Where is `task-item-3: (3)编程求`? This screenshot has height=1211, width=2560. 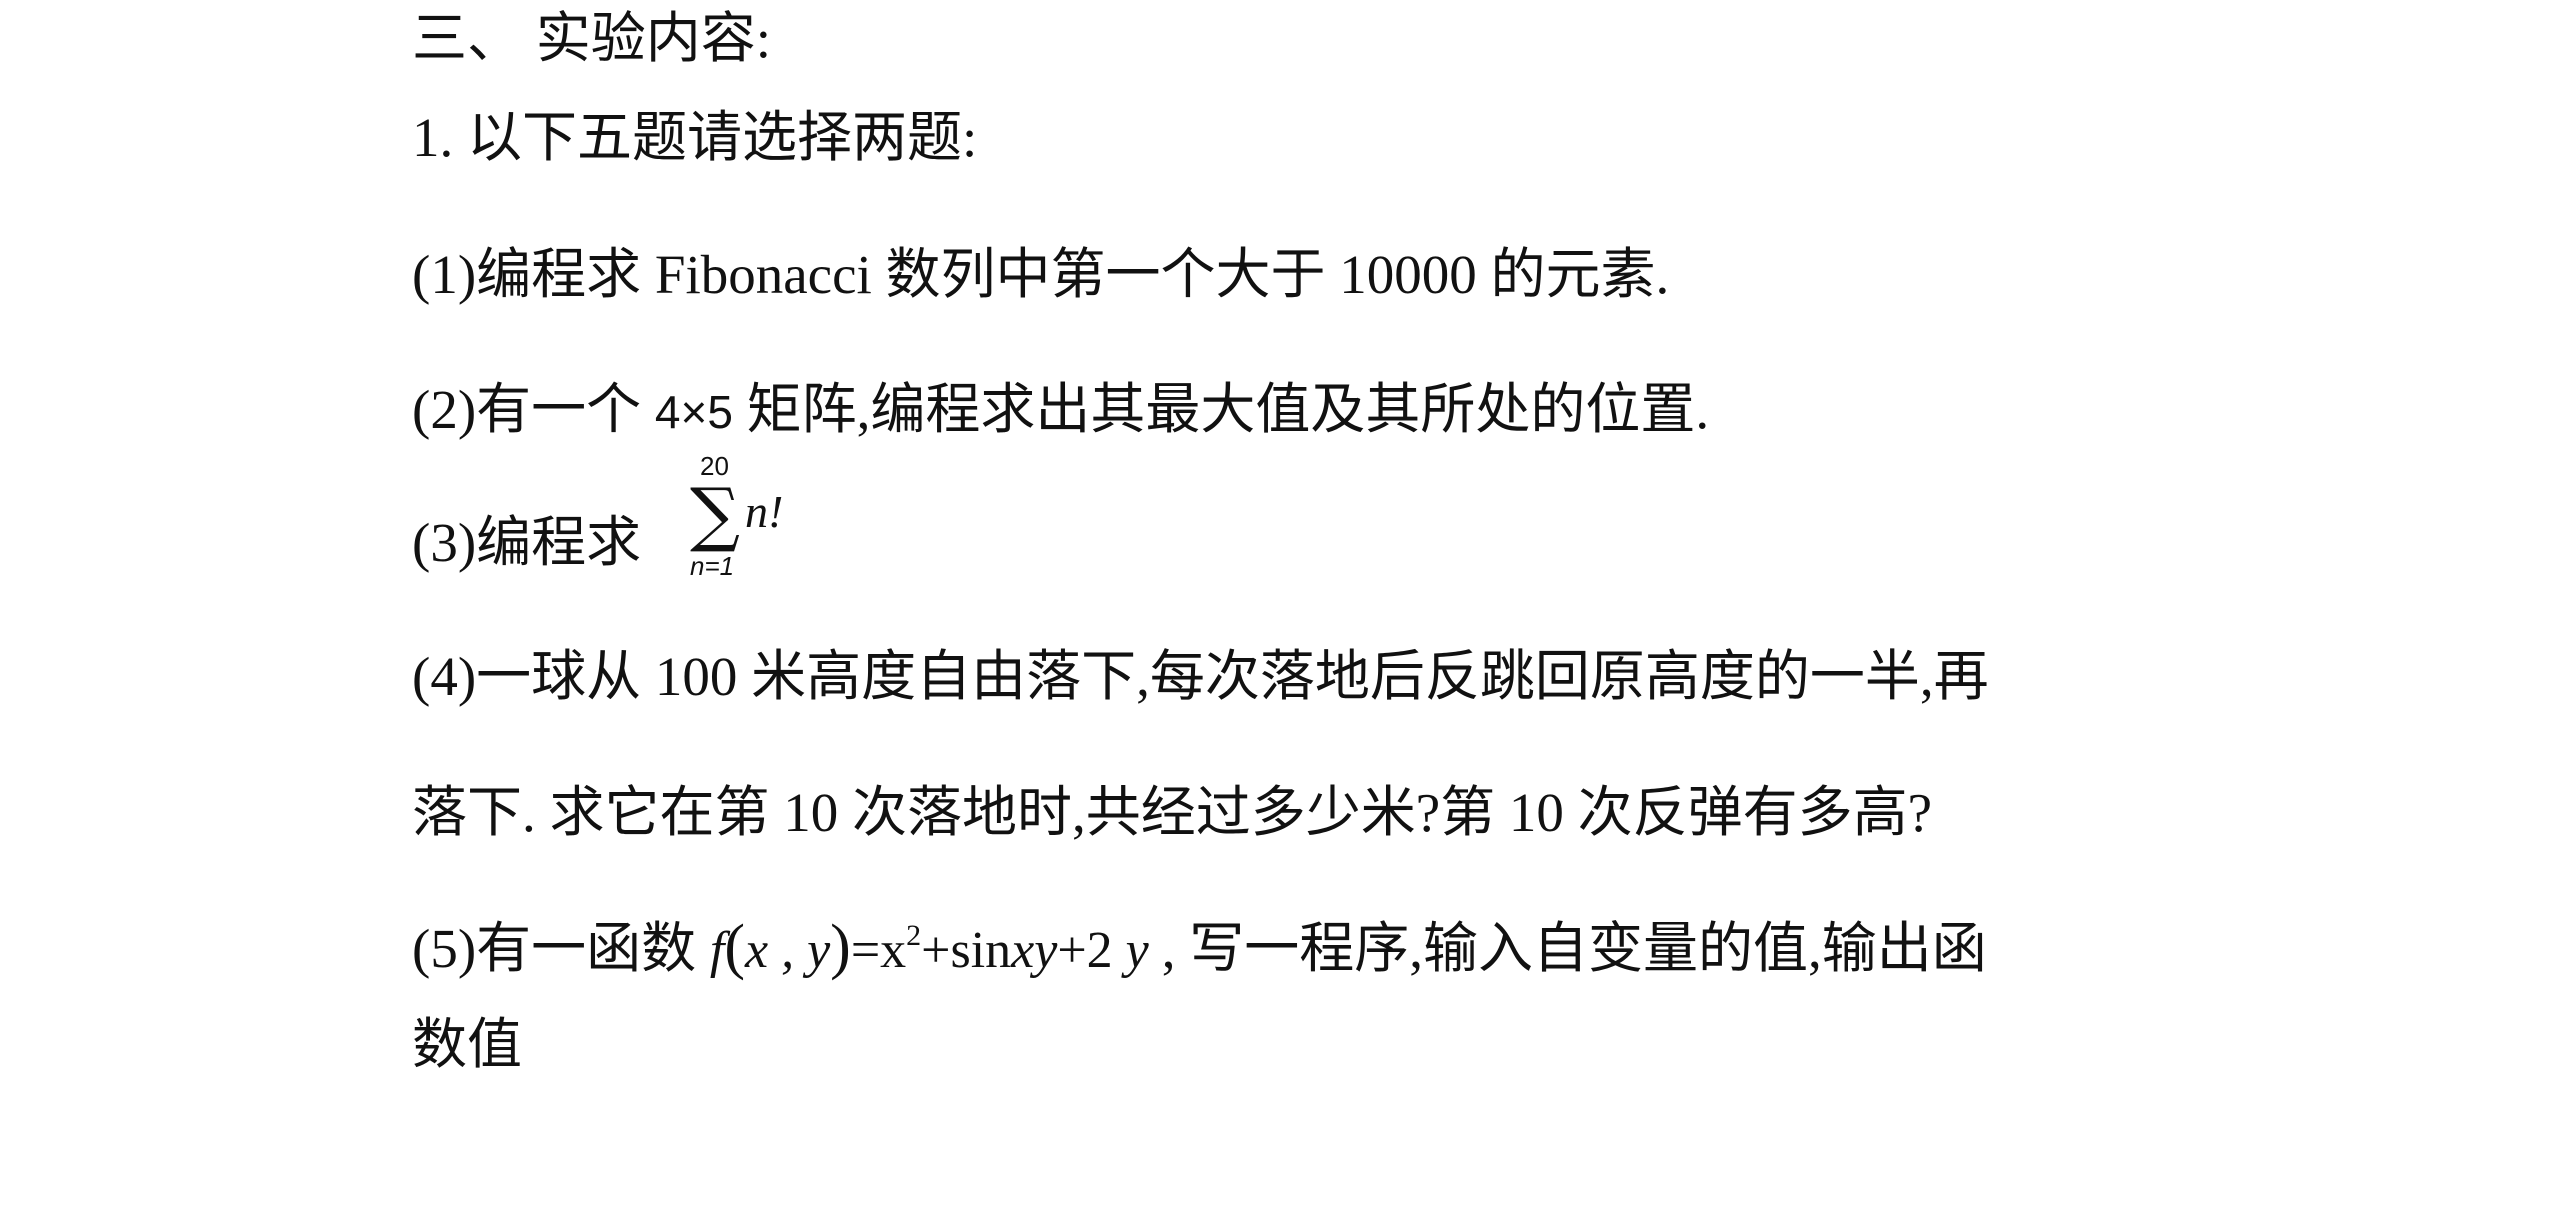 task-item-3: (3)编程求 is located at coordinates (526, 543).